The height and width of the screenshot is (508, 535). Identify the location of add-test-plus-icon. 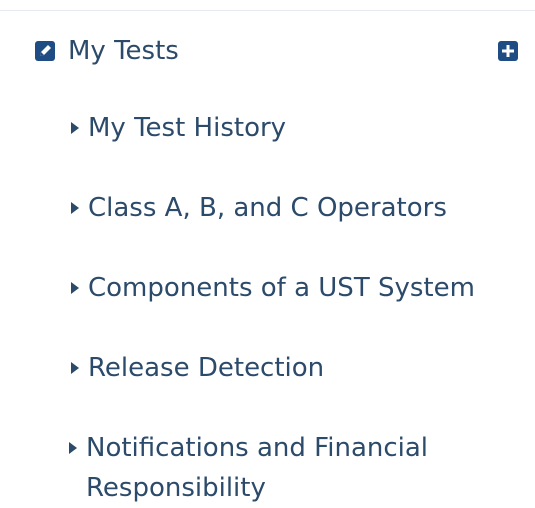
(508, 51).